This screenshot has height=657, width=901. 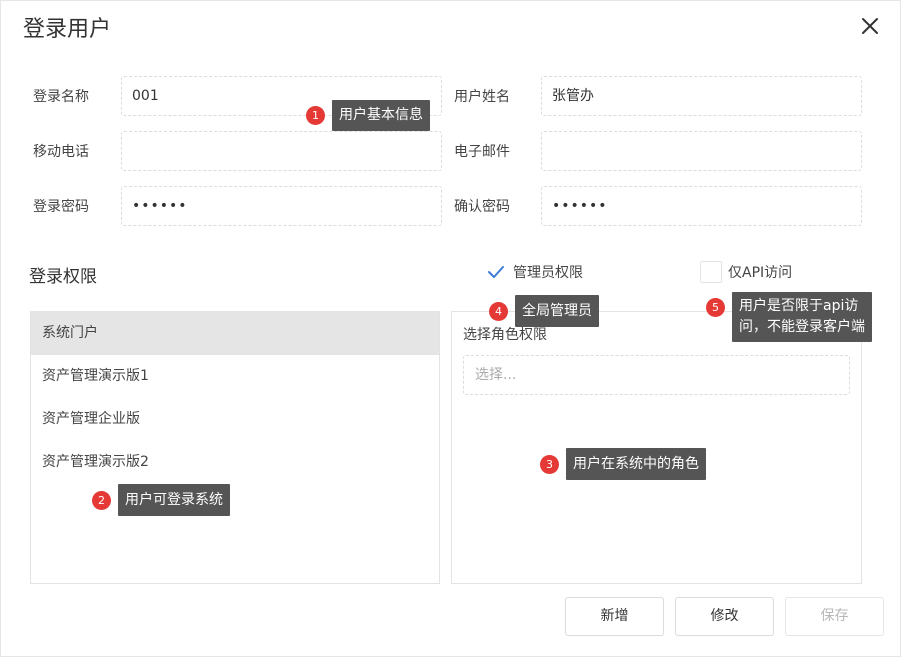 I want to click on annotation-2-text: 用户可登录系统, so click(x=174, y=500).